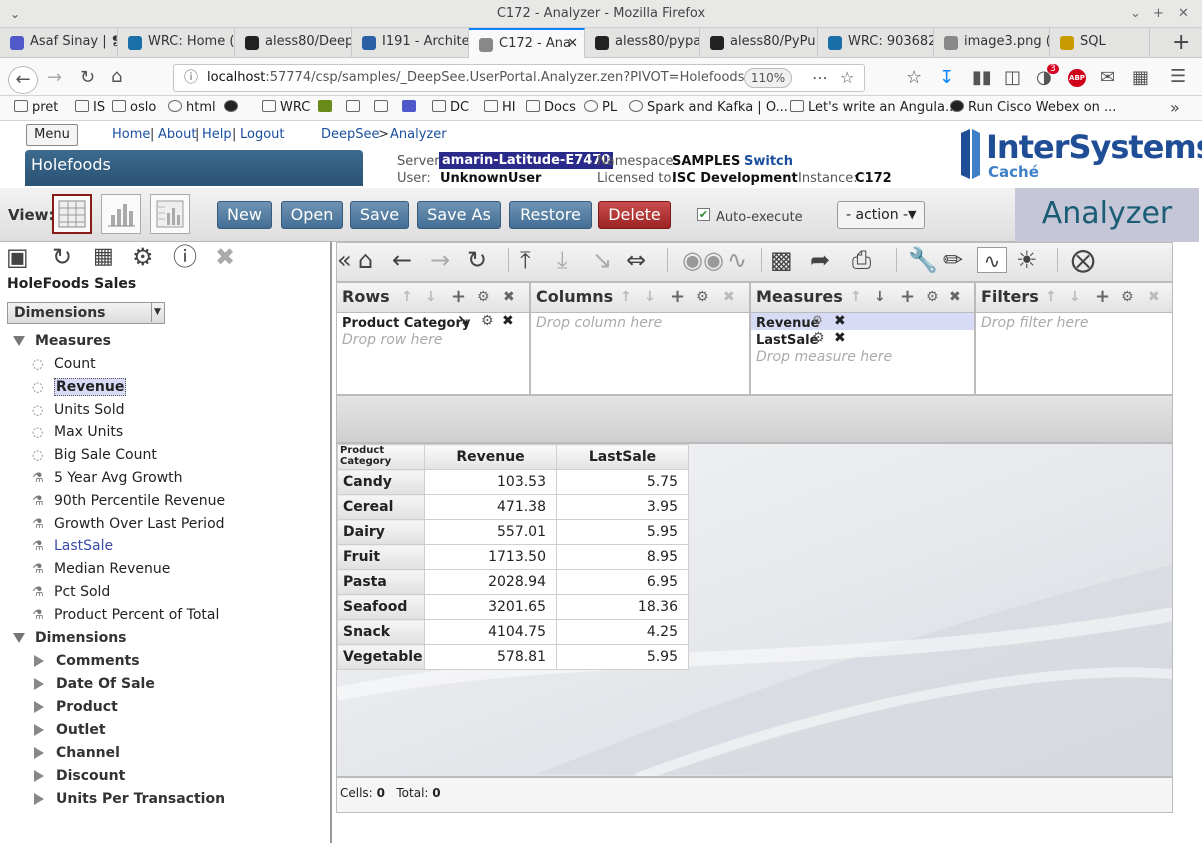  What do you see at coordinates (121, 214) in the screenshot?
I see `chart-view-icon` at bounding box center [121, 214].